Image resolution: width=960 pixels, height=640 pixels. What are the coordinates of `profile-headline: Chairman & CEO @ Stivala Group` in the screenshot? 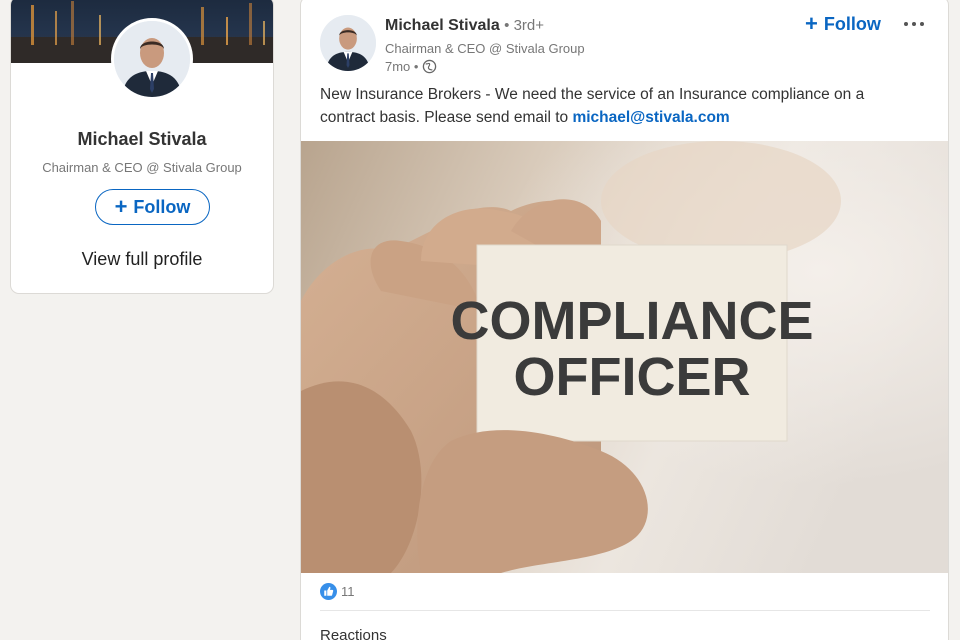 It's located at (142, 167).